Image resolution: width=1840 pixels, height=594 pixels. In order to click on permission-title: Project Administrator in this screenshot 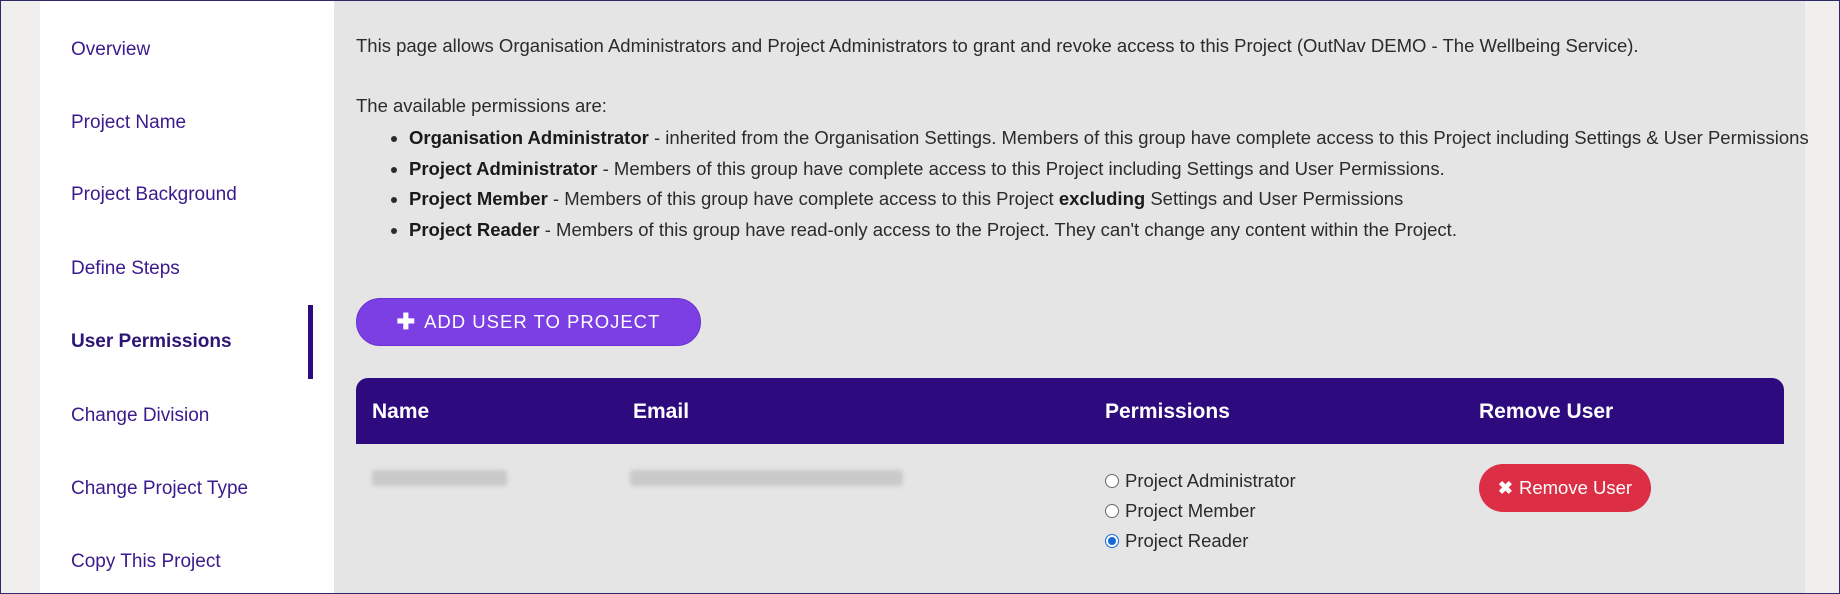, I will do `click(503, 168)`.